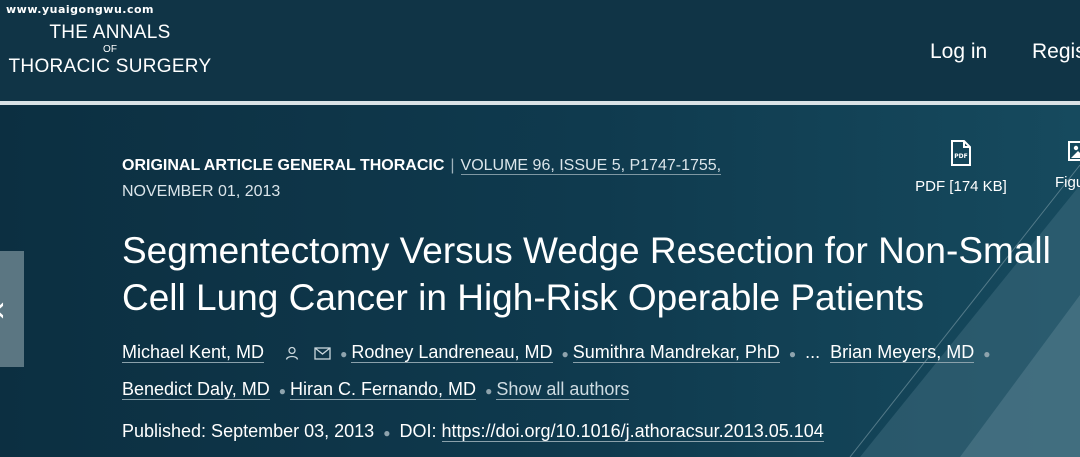  I want to click on author-link: Rodney Landreneau, MD, so click(452, 352).